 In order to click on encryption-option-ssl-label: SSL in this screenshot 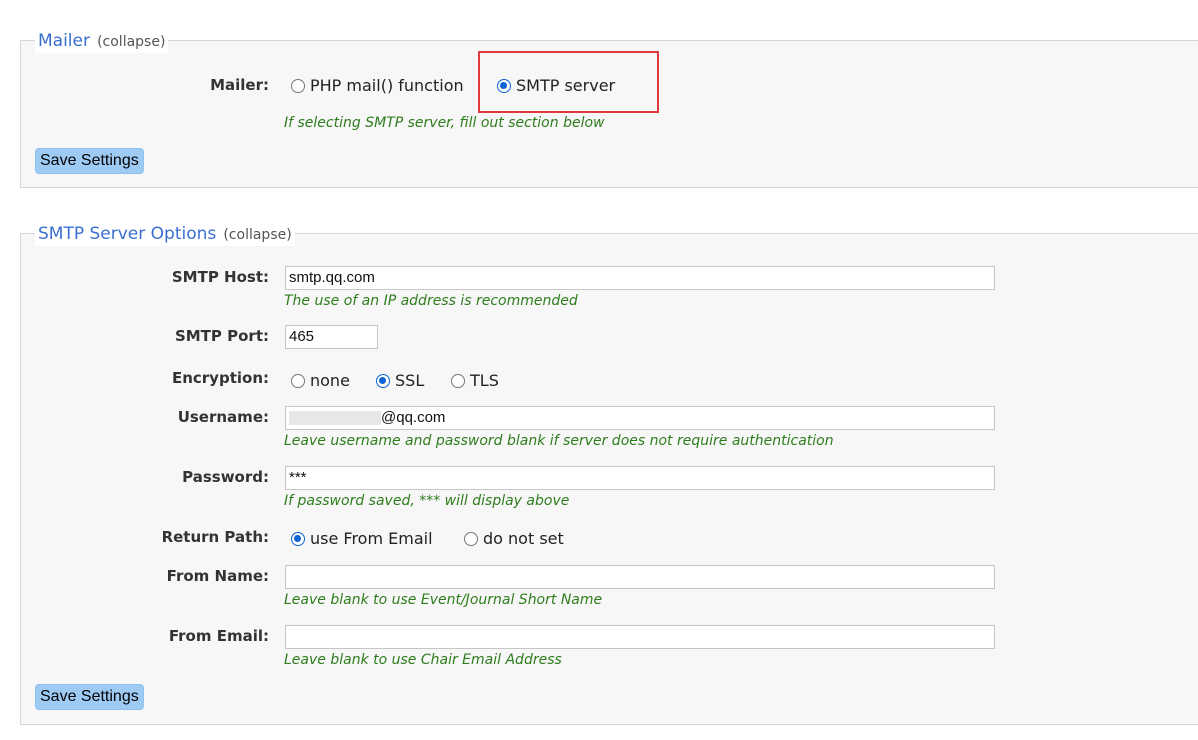, I will do `click(410, 380)`.